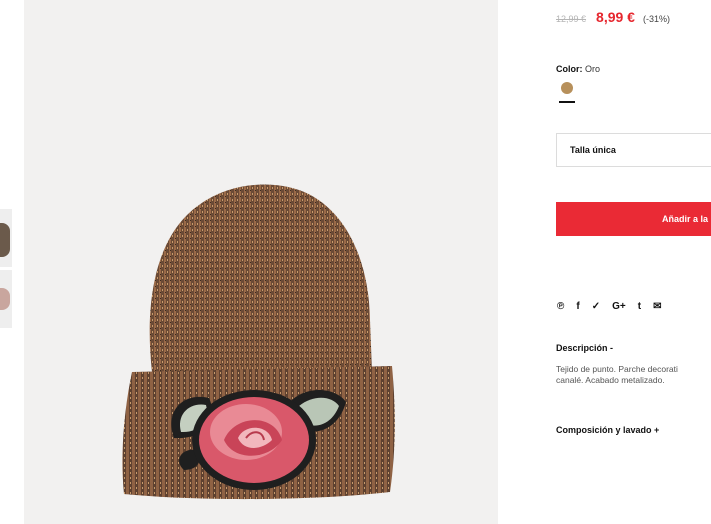 The height and width of the screenshot is (524, 711). I want to click on size-select: Talla única, so click(633, 150).